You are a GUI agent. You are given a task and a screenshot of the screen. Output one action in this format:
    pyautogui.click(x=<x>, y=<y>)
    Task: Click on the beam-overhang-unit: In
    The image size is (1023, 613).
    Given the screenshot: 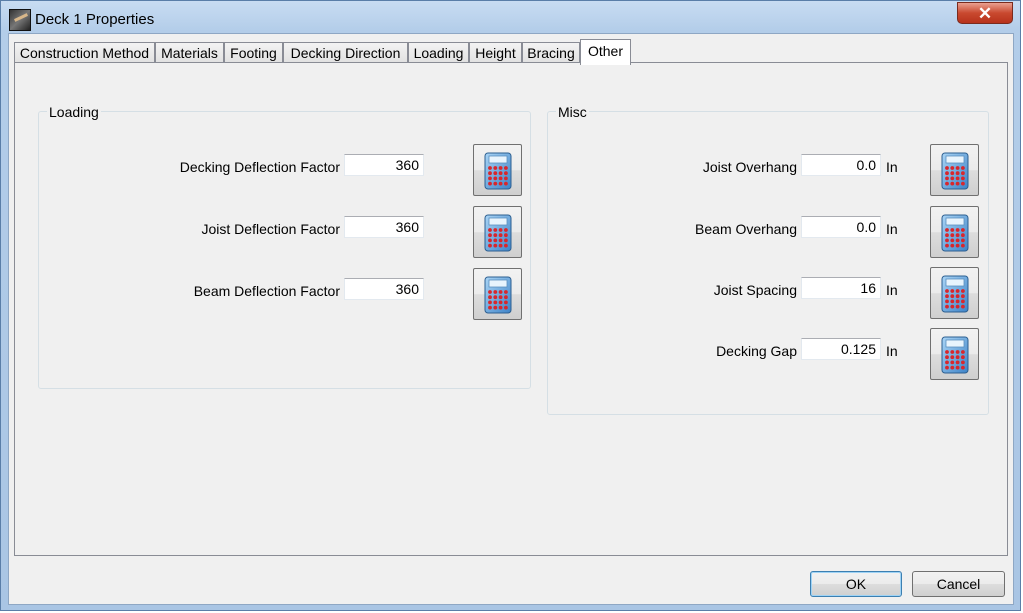 What is the action you would take?
    pyautogui.click(x=892, y=229)
    